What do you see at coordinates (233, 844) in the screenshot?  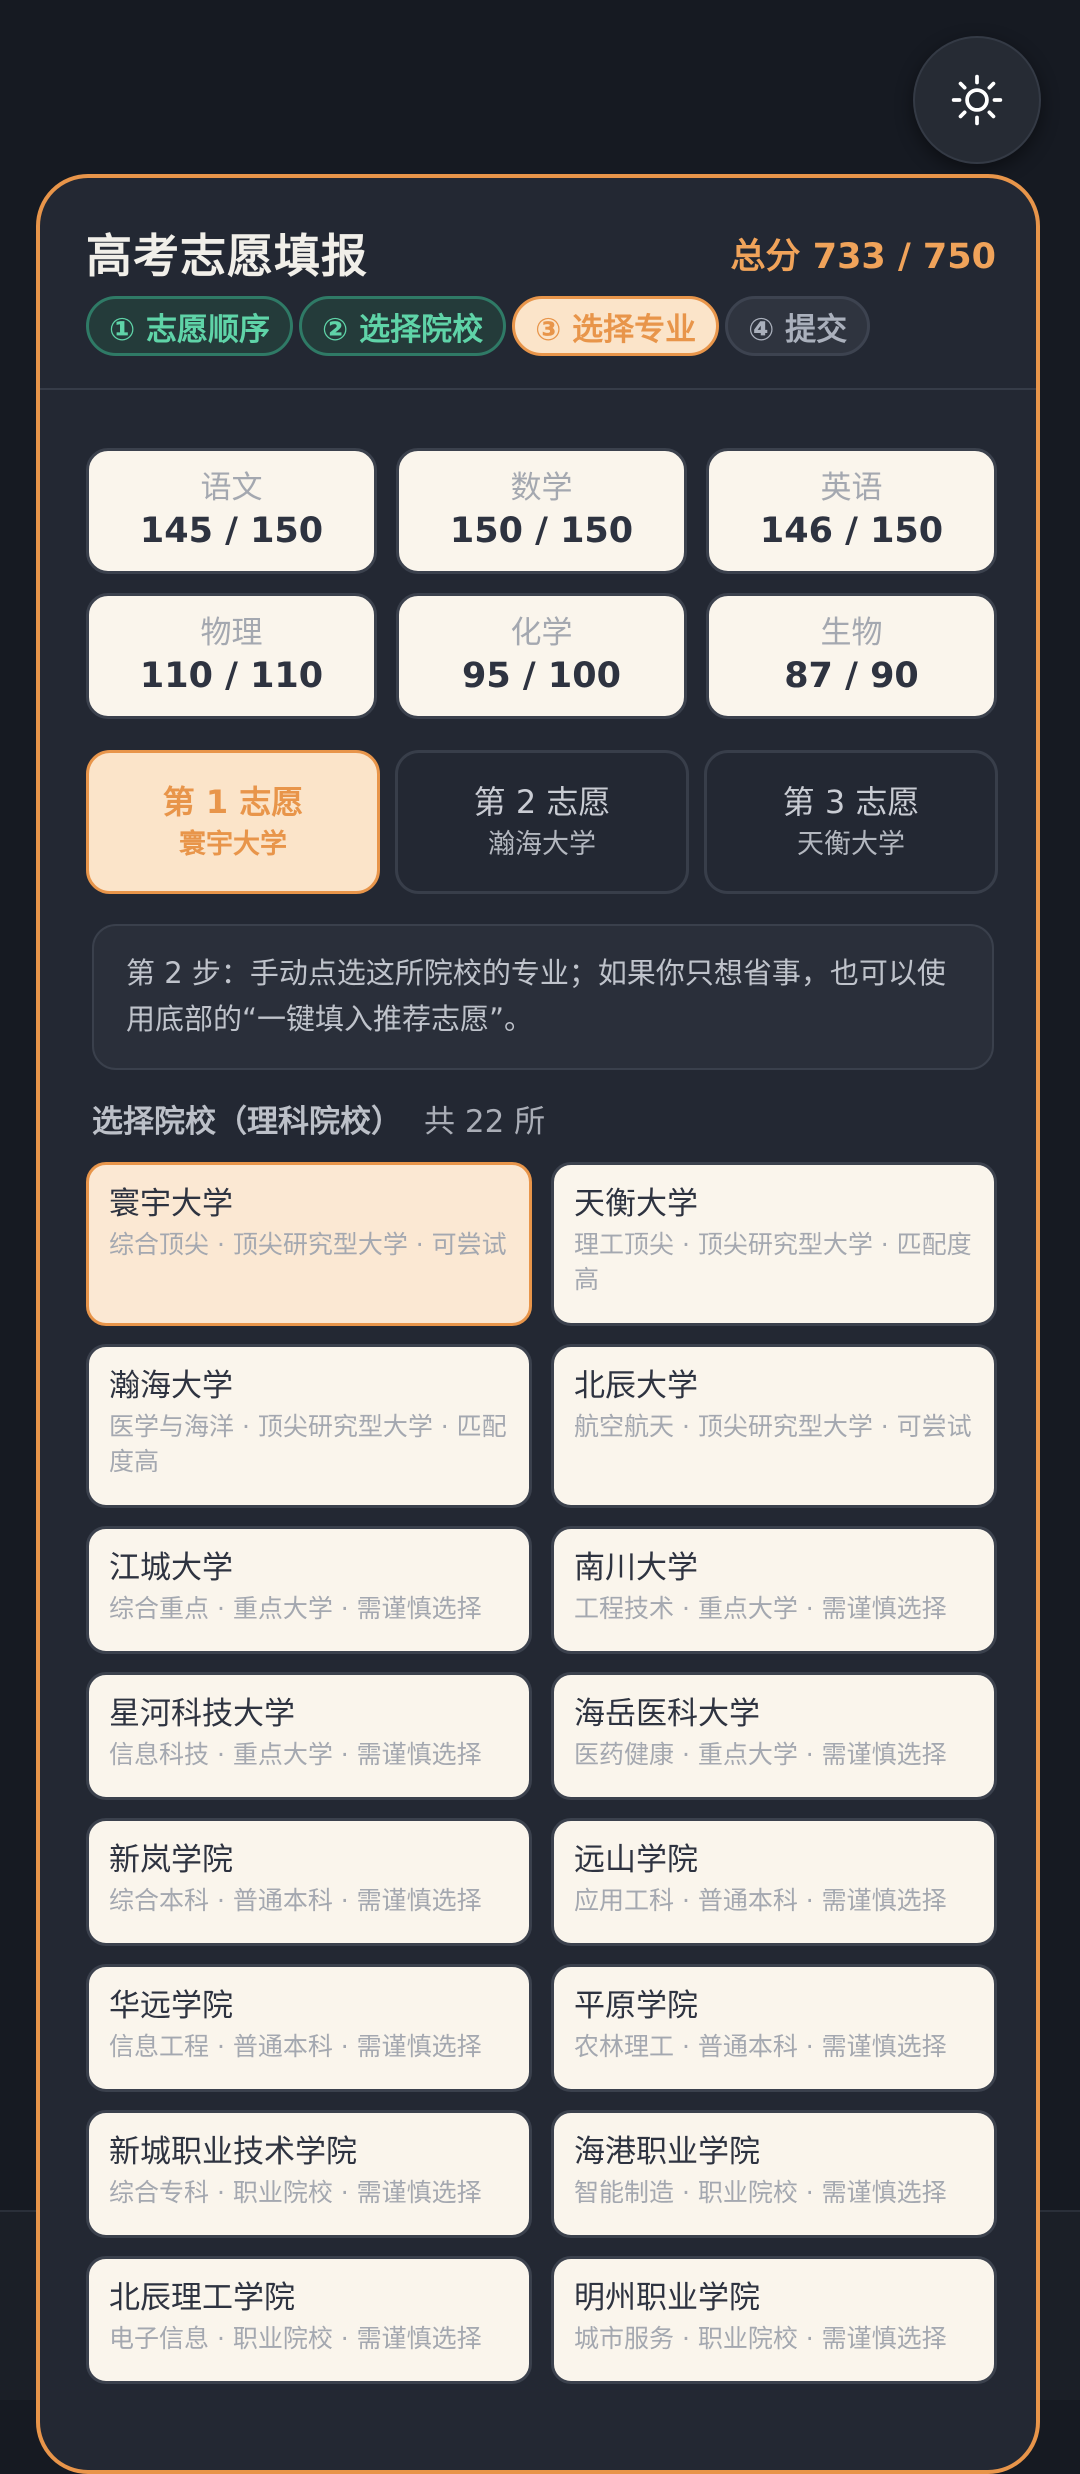 I see `choice-school: 寰宇大学` at bounding box center [233, 844].